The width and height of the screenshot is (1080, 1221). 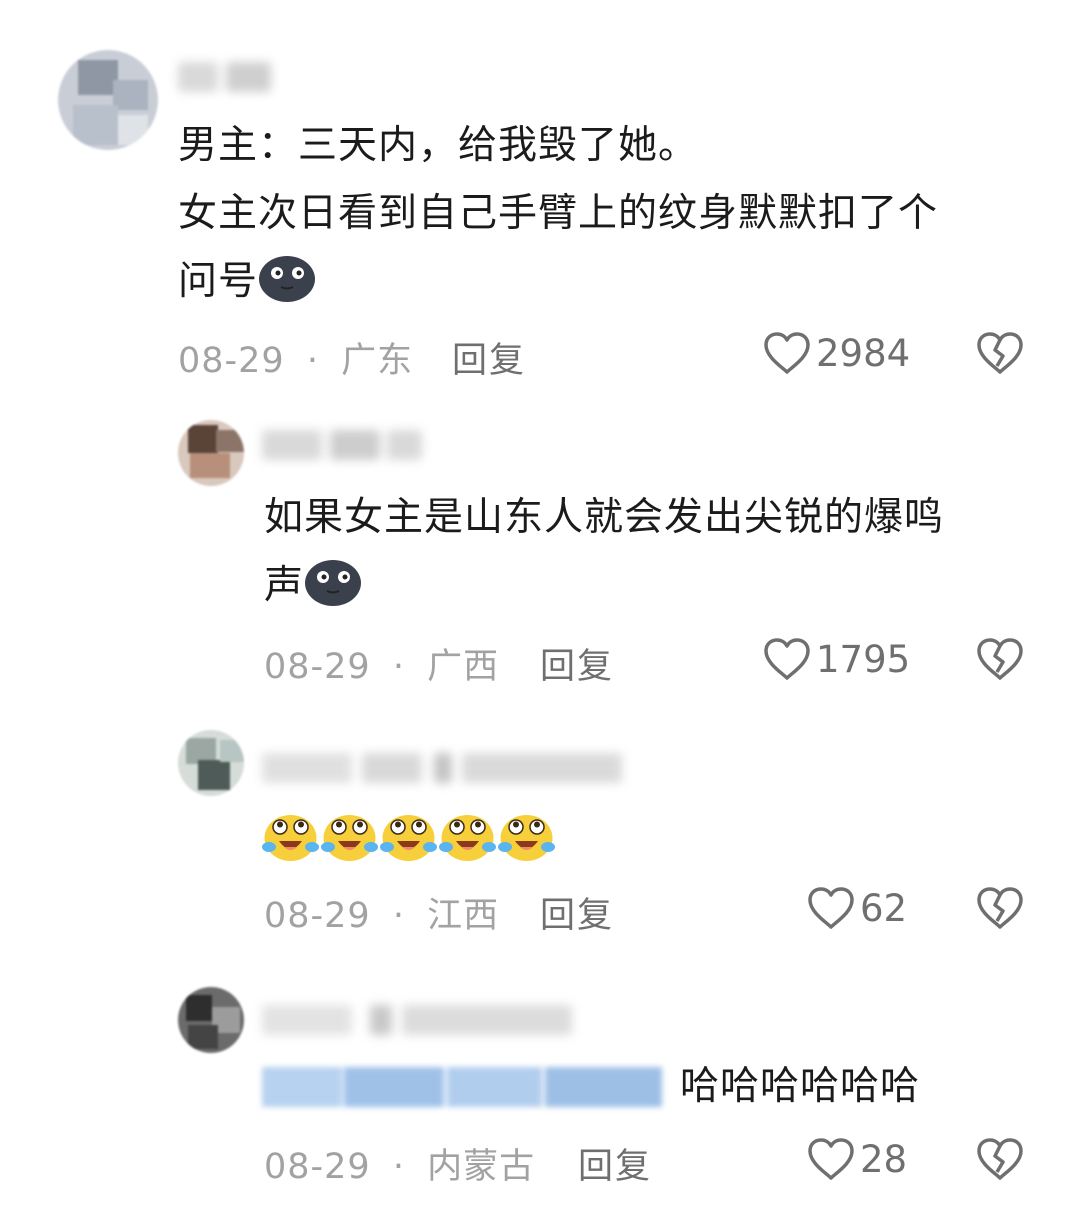 I want to click on like-button: 2984, so click(x=836, y=353).